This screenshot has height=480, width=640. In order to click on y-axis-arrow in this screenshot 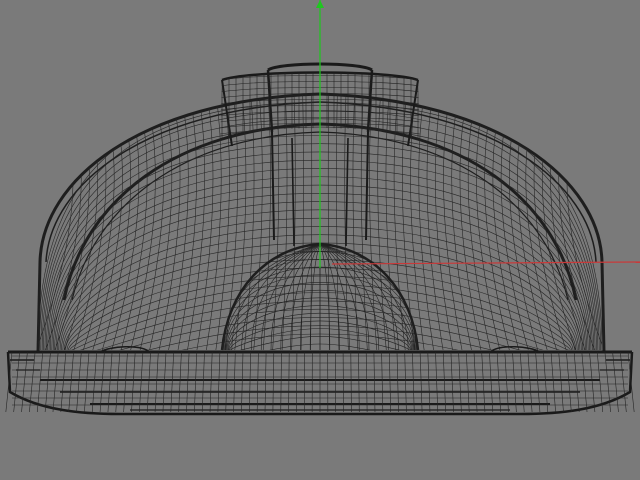, I will do `click(320, 4)`.